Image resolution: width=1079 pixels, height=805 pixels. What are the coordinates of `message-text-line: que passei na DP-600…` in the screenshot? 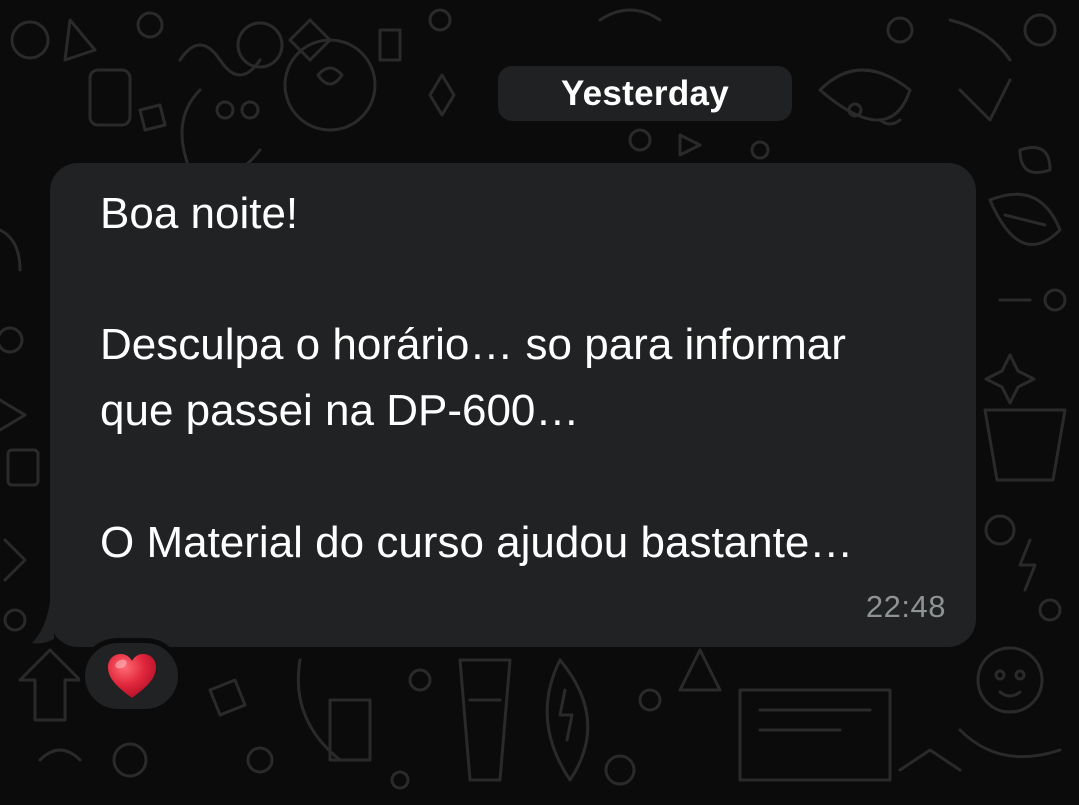 It's located at (340, 410).